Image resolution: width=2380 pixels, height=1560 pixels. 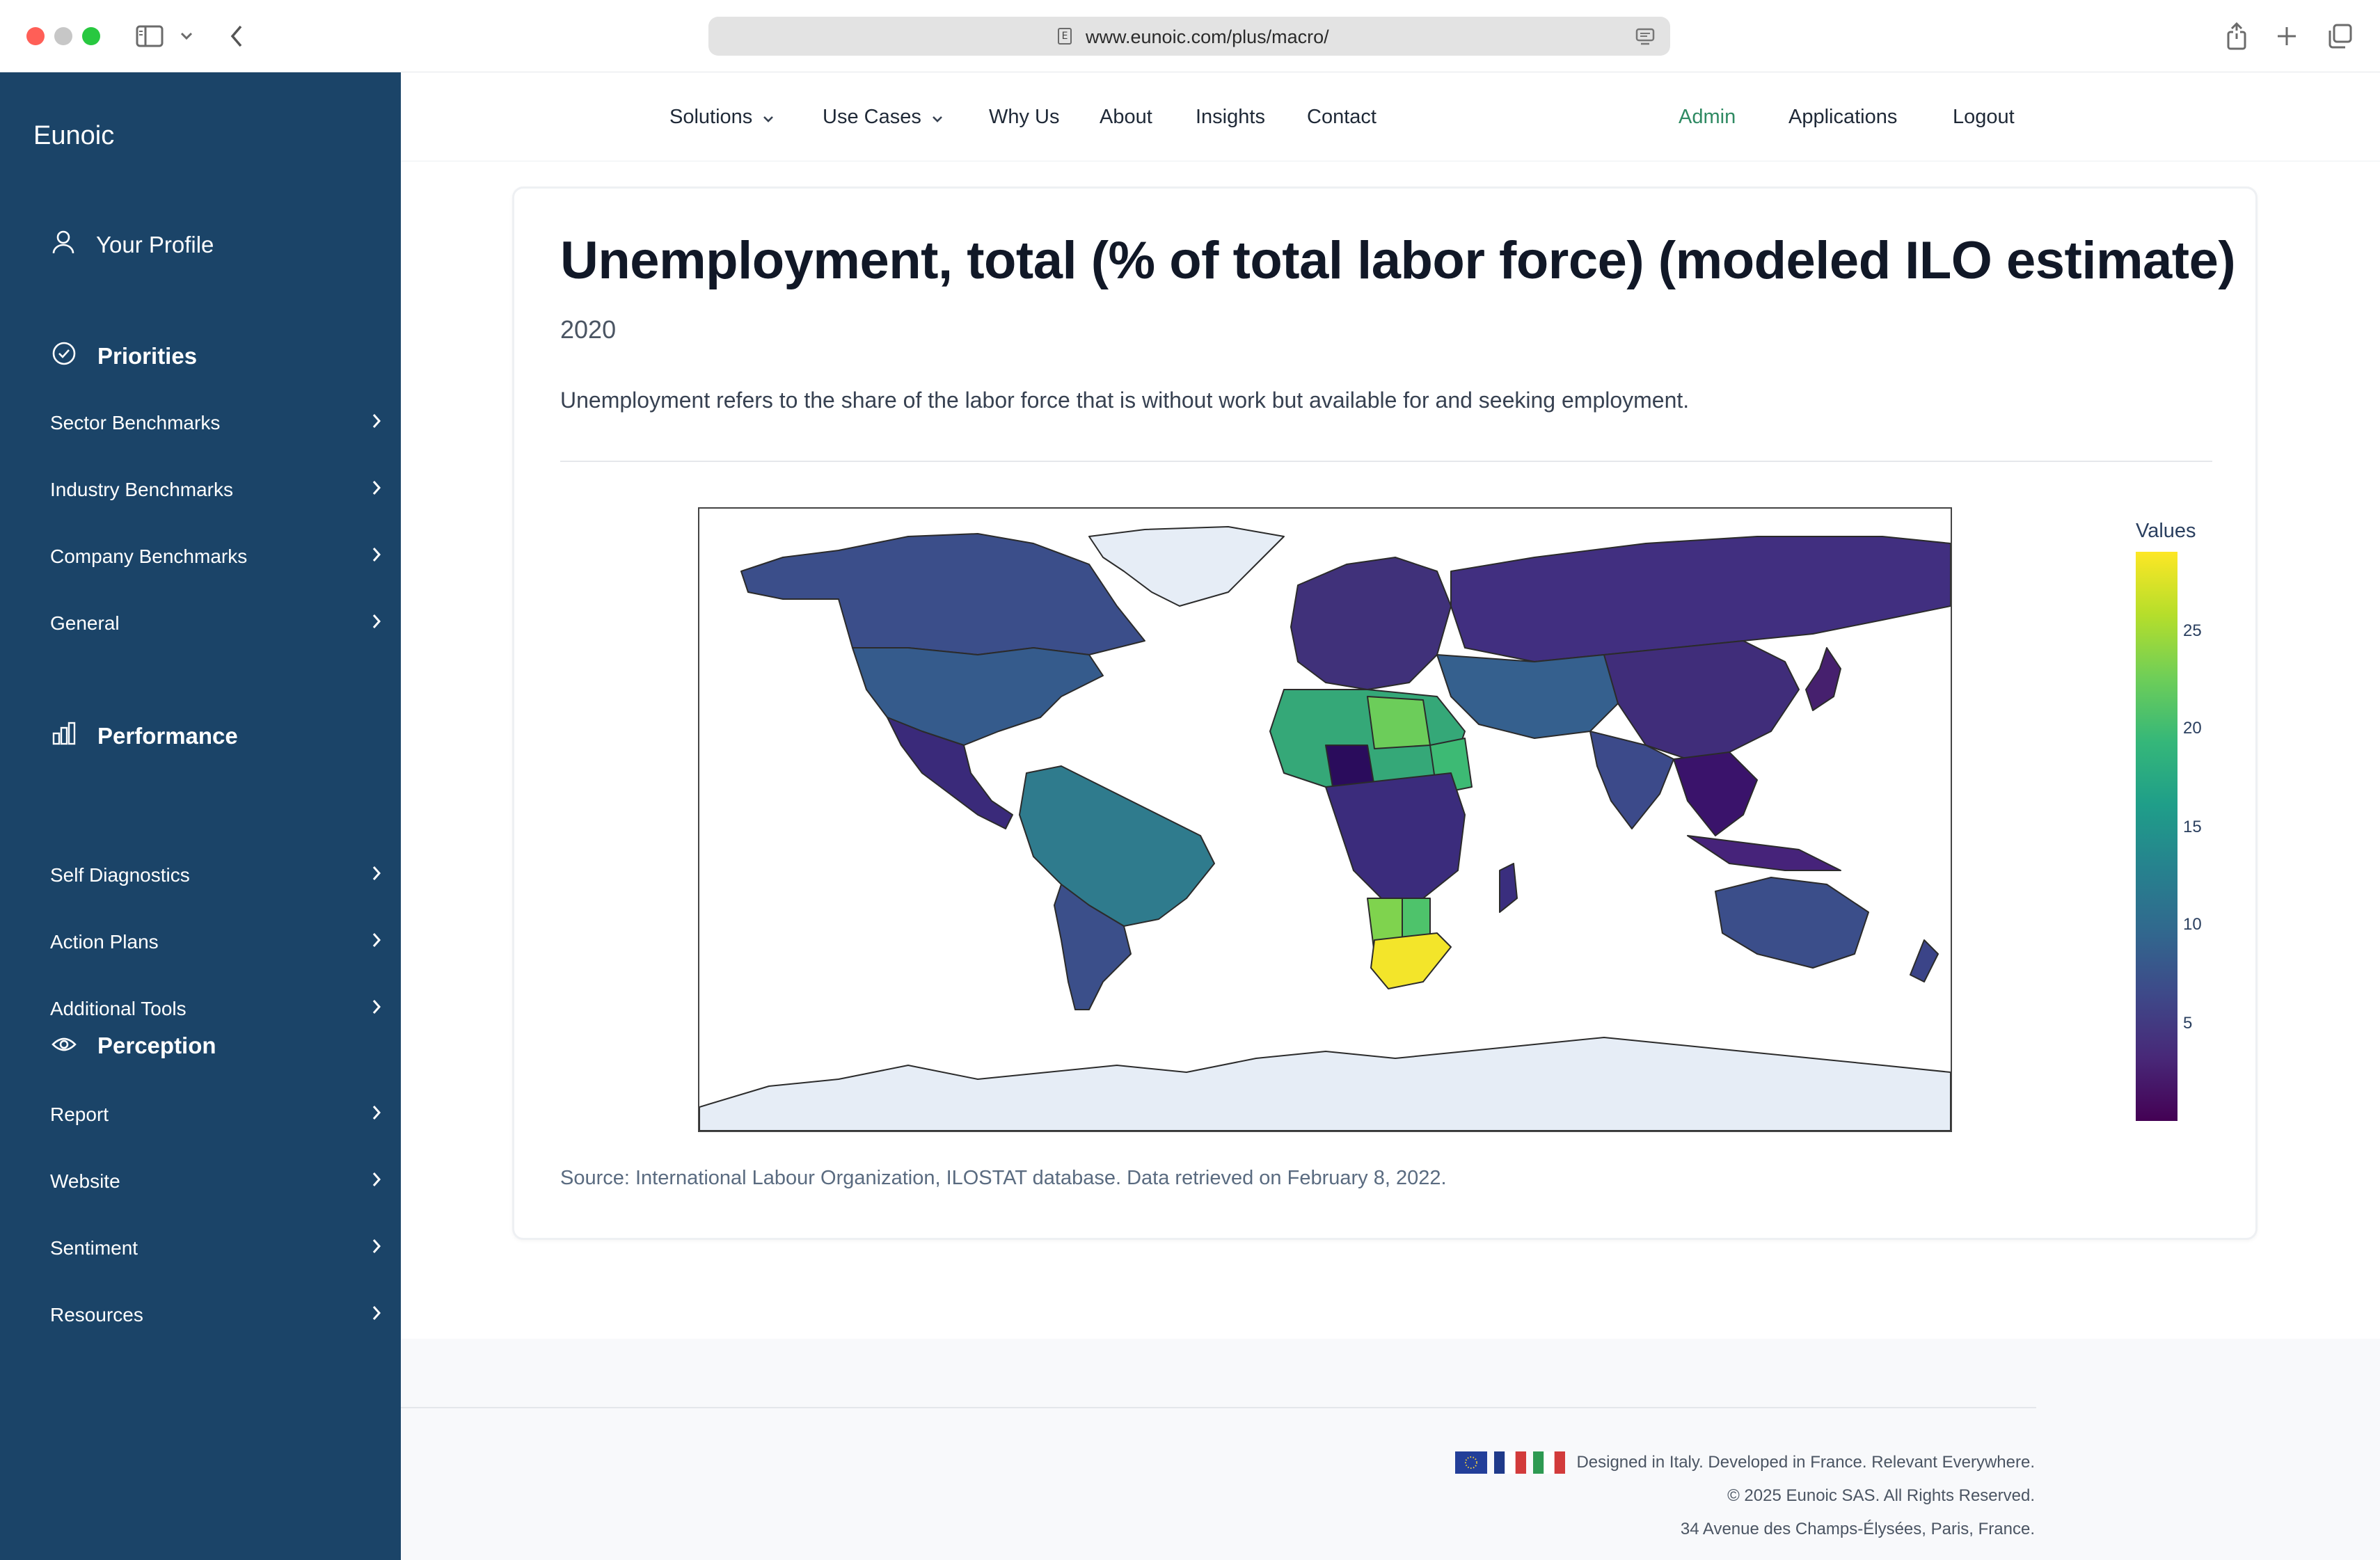 What do you see at coordinates (2188, 1023) in the screenshot?
I see `colorbar-tick: 5` at bounding box center [2188, 1023].